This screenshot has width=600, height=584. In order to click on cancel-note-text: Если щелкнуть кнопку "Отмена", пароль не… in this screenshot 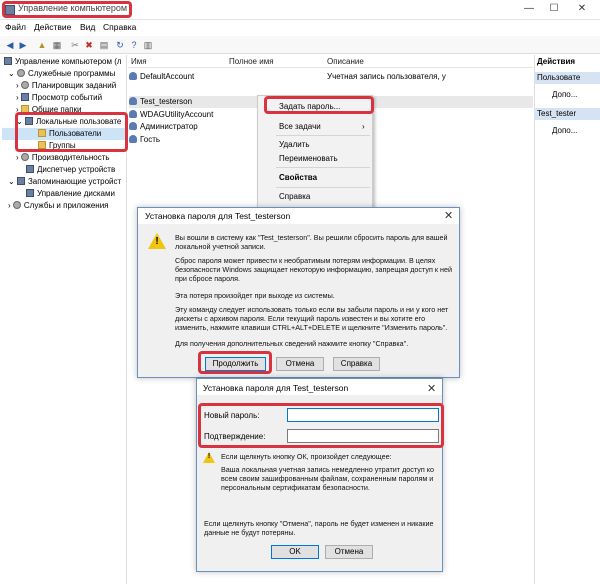, I will do `click(319, 528)`.